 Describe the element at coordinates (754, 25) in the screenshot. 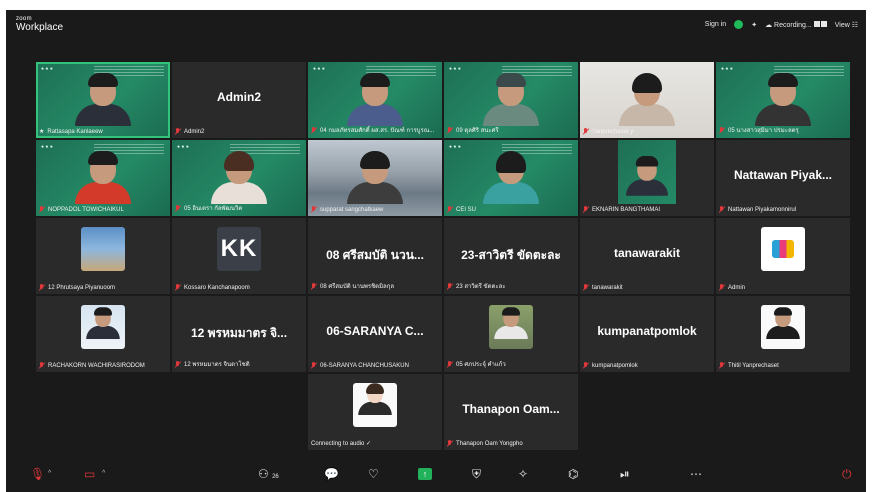

I see `apps-sparkle-icon: ✦` at that location.